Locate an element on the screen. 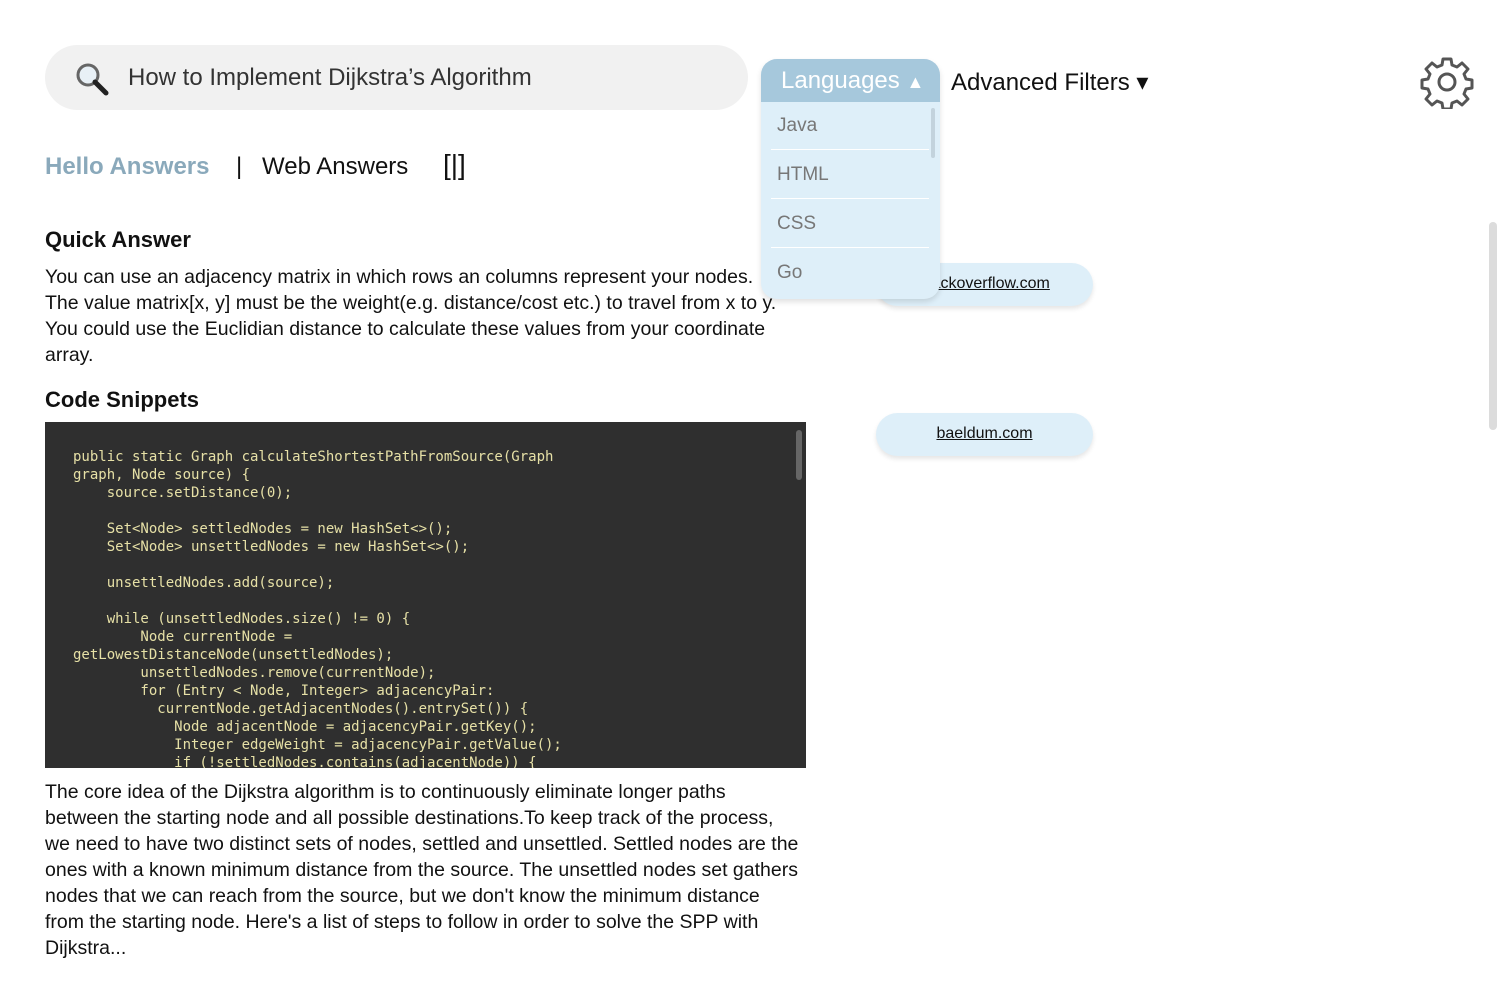 This screenshot has height=982, width=1512. caret-down-icon: ▾ is located at coordinates (1142, 82).